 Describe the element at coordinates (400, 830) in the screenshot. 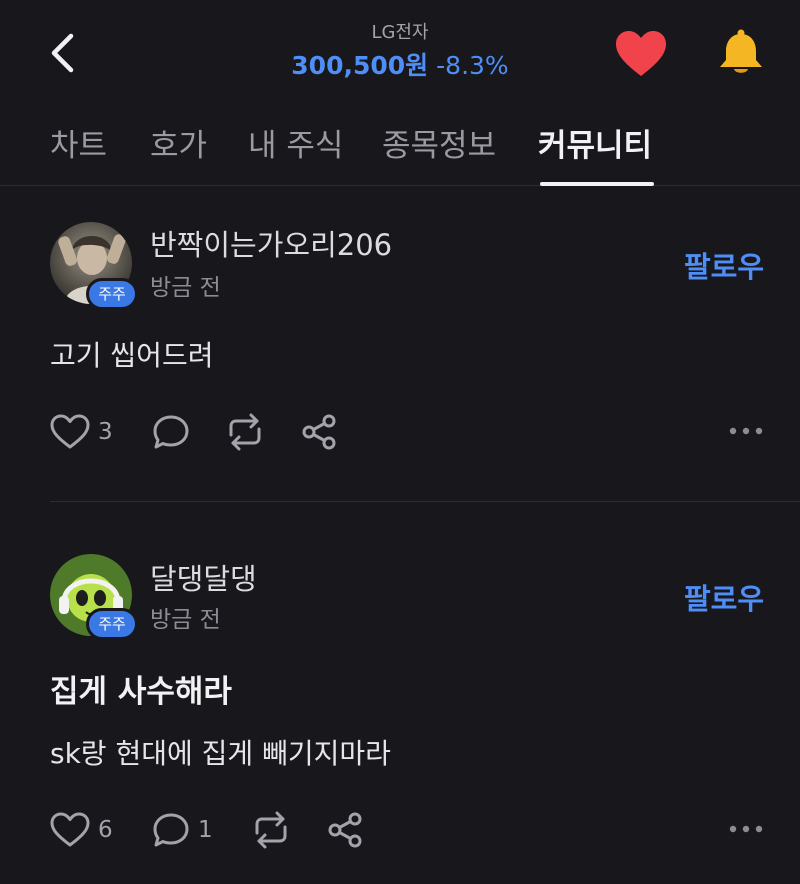

I see `post-actions: 6 1` at that location.